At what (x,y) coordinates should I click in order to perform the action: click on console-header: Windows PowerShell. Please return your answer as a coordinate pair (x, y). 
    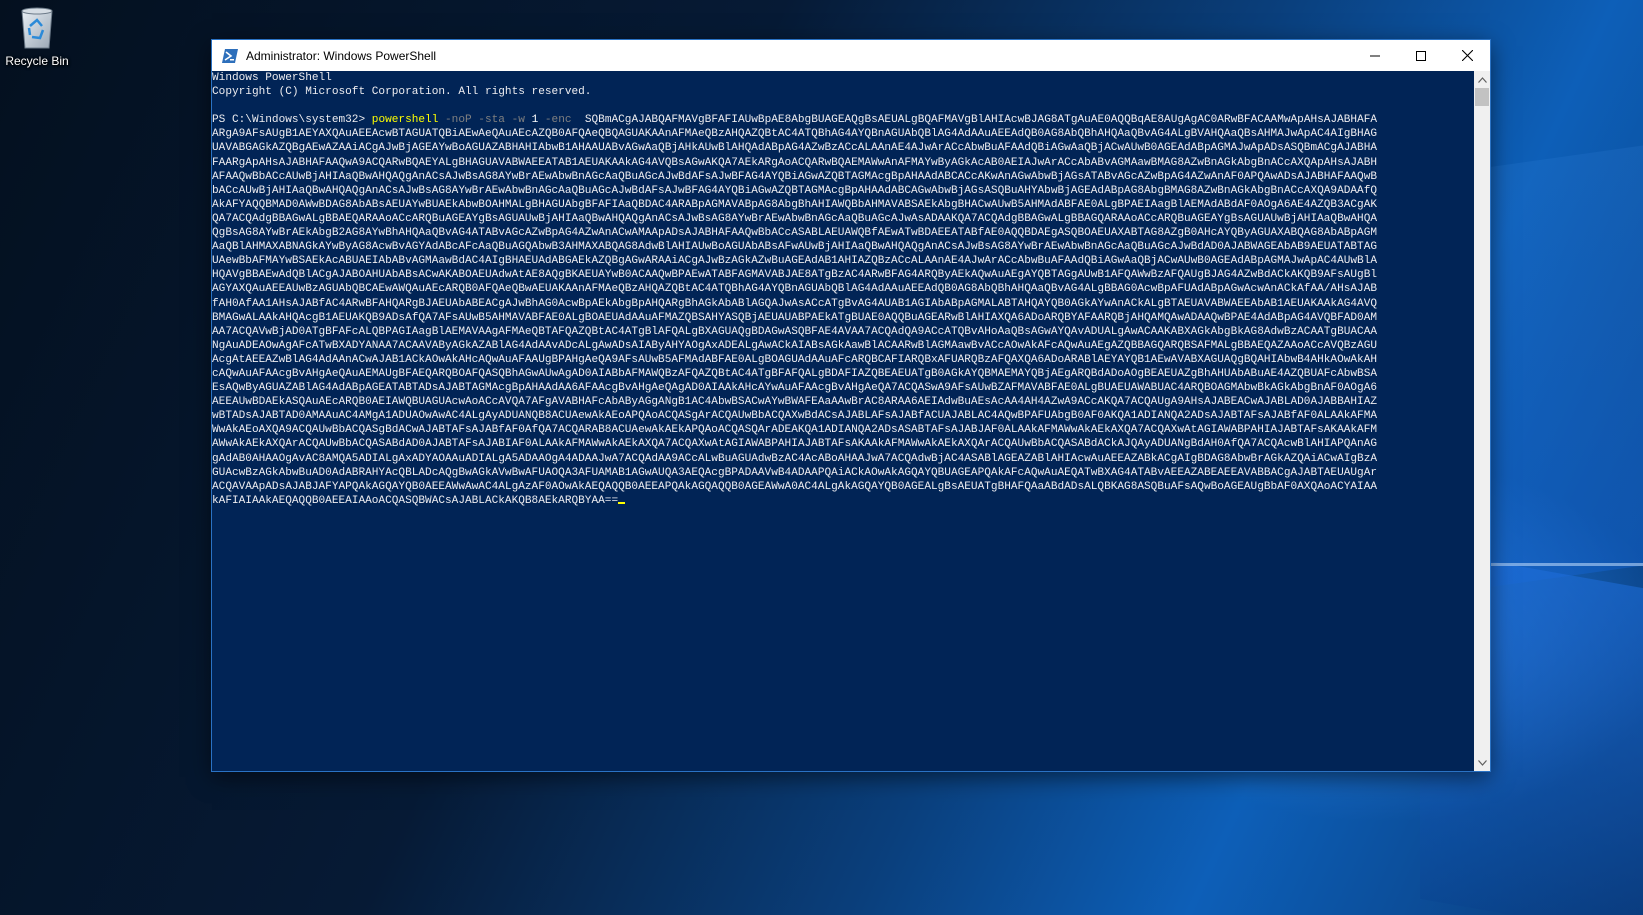
    Looking at the image, I should click on (272, 78).